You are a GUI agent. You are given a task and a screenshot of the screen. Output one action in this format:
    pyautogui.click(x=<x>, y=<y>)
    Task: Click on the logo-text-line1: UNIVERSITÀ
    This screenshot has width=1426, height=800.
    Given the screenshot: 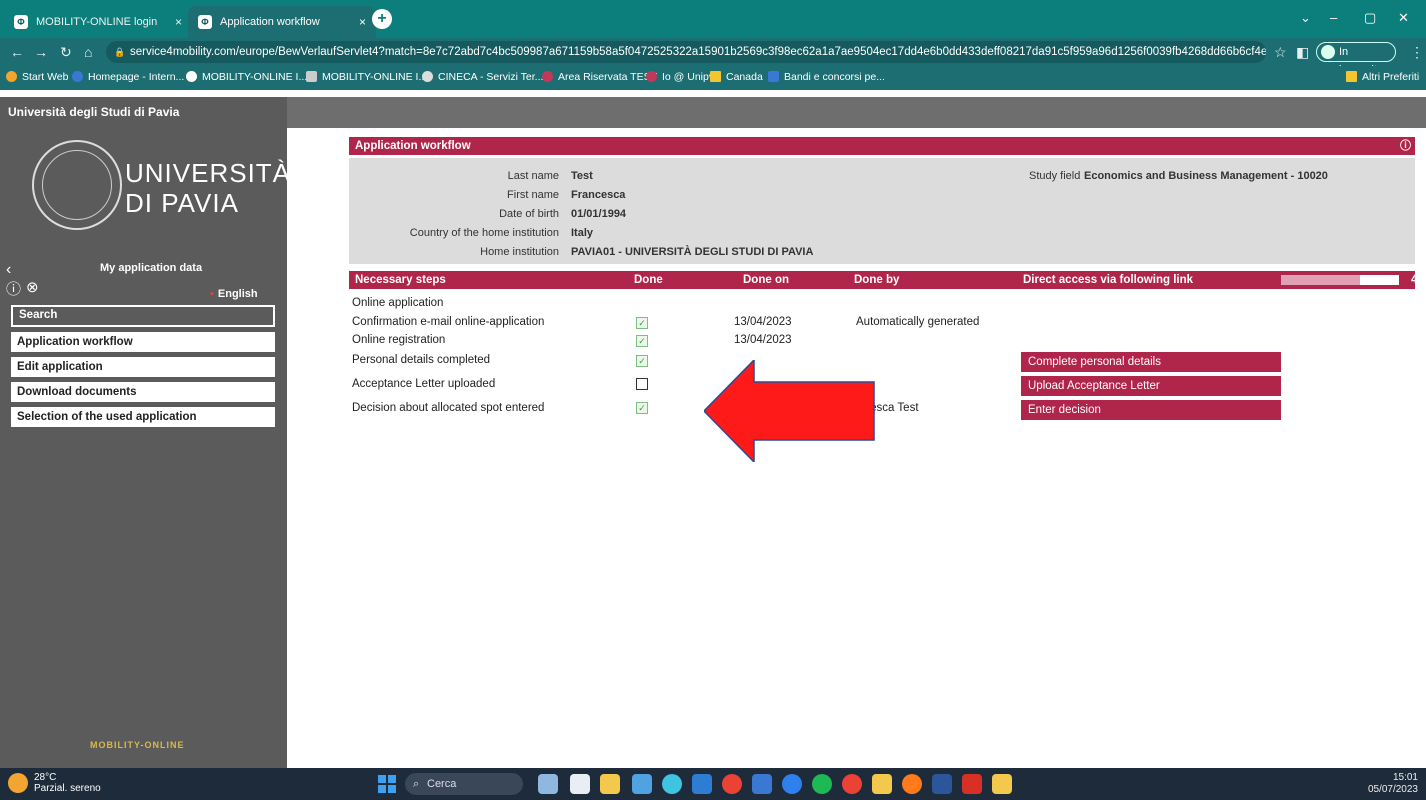 What is the action you would take?
    pyautogui.click(x=208, y=173)
    